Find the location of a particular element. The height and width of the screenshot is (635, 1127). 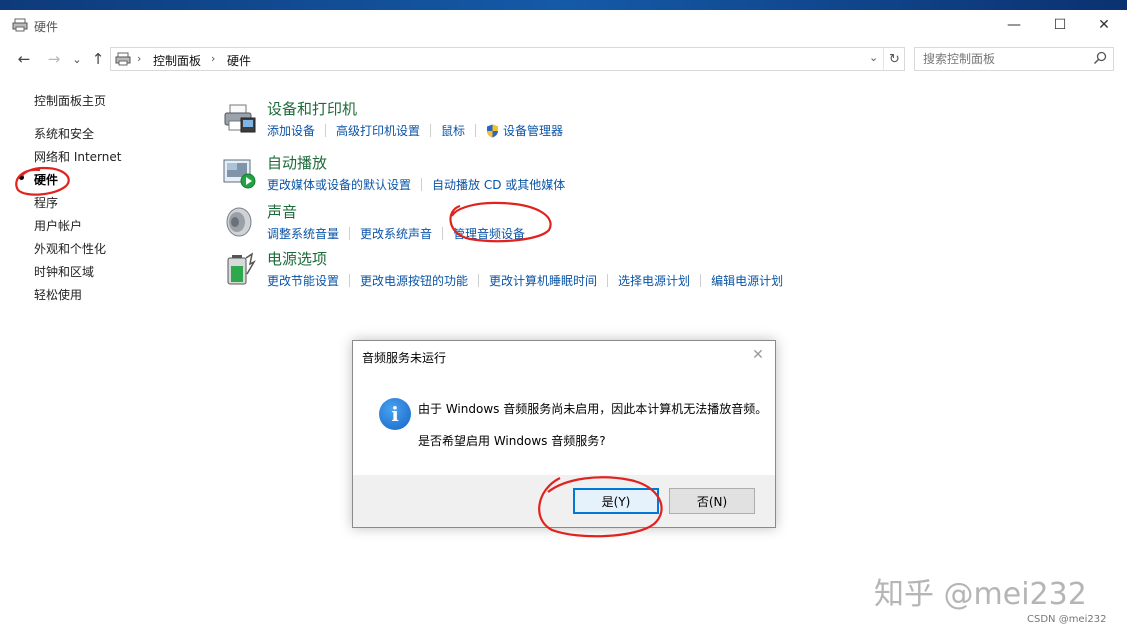

window-title: 硬件 is located at coordinates (46, 27).